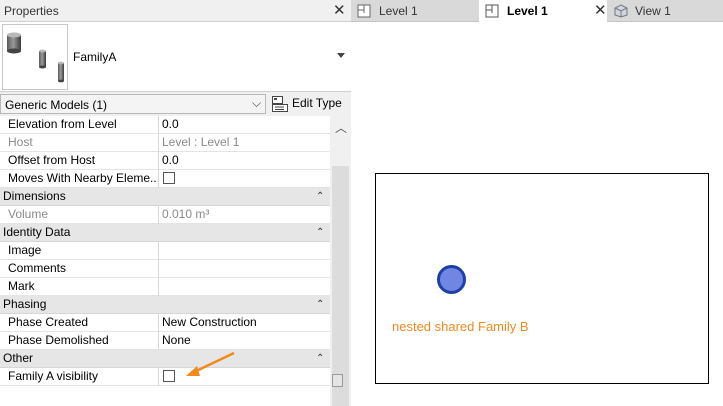 Image resolution: width=723 pixels, height=406 pixels. I want to click on properties-scrollbar: ︿, so click(340, 261).